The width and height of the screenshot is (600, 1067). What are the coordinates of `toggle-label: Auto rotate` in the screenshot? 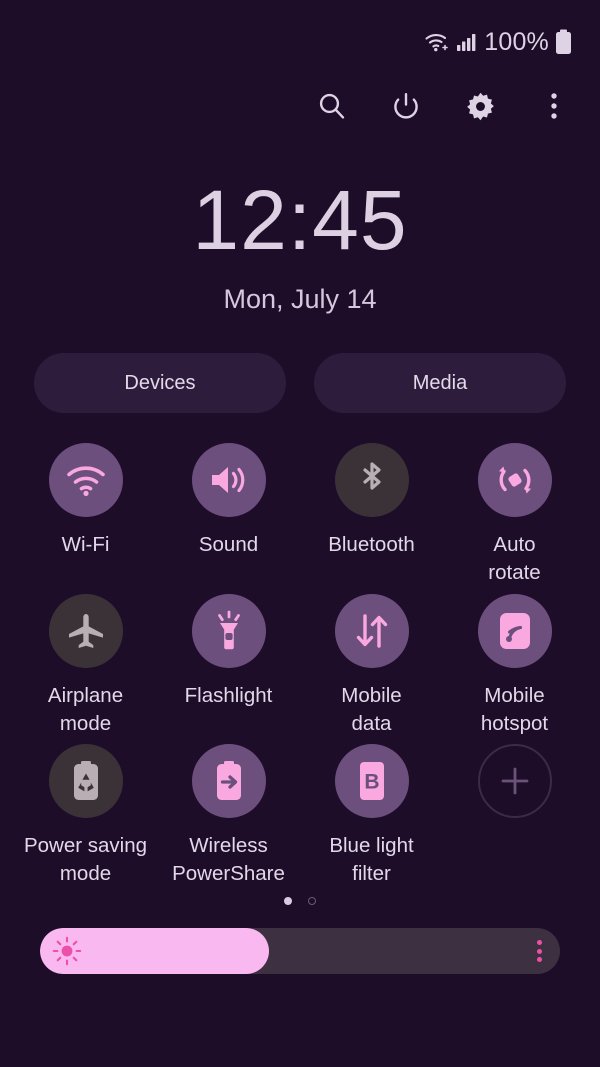 It's located at (514, 559).